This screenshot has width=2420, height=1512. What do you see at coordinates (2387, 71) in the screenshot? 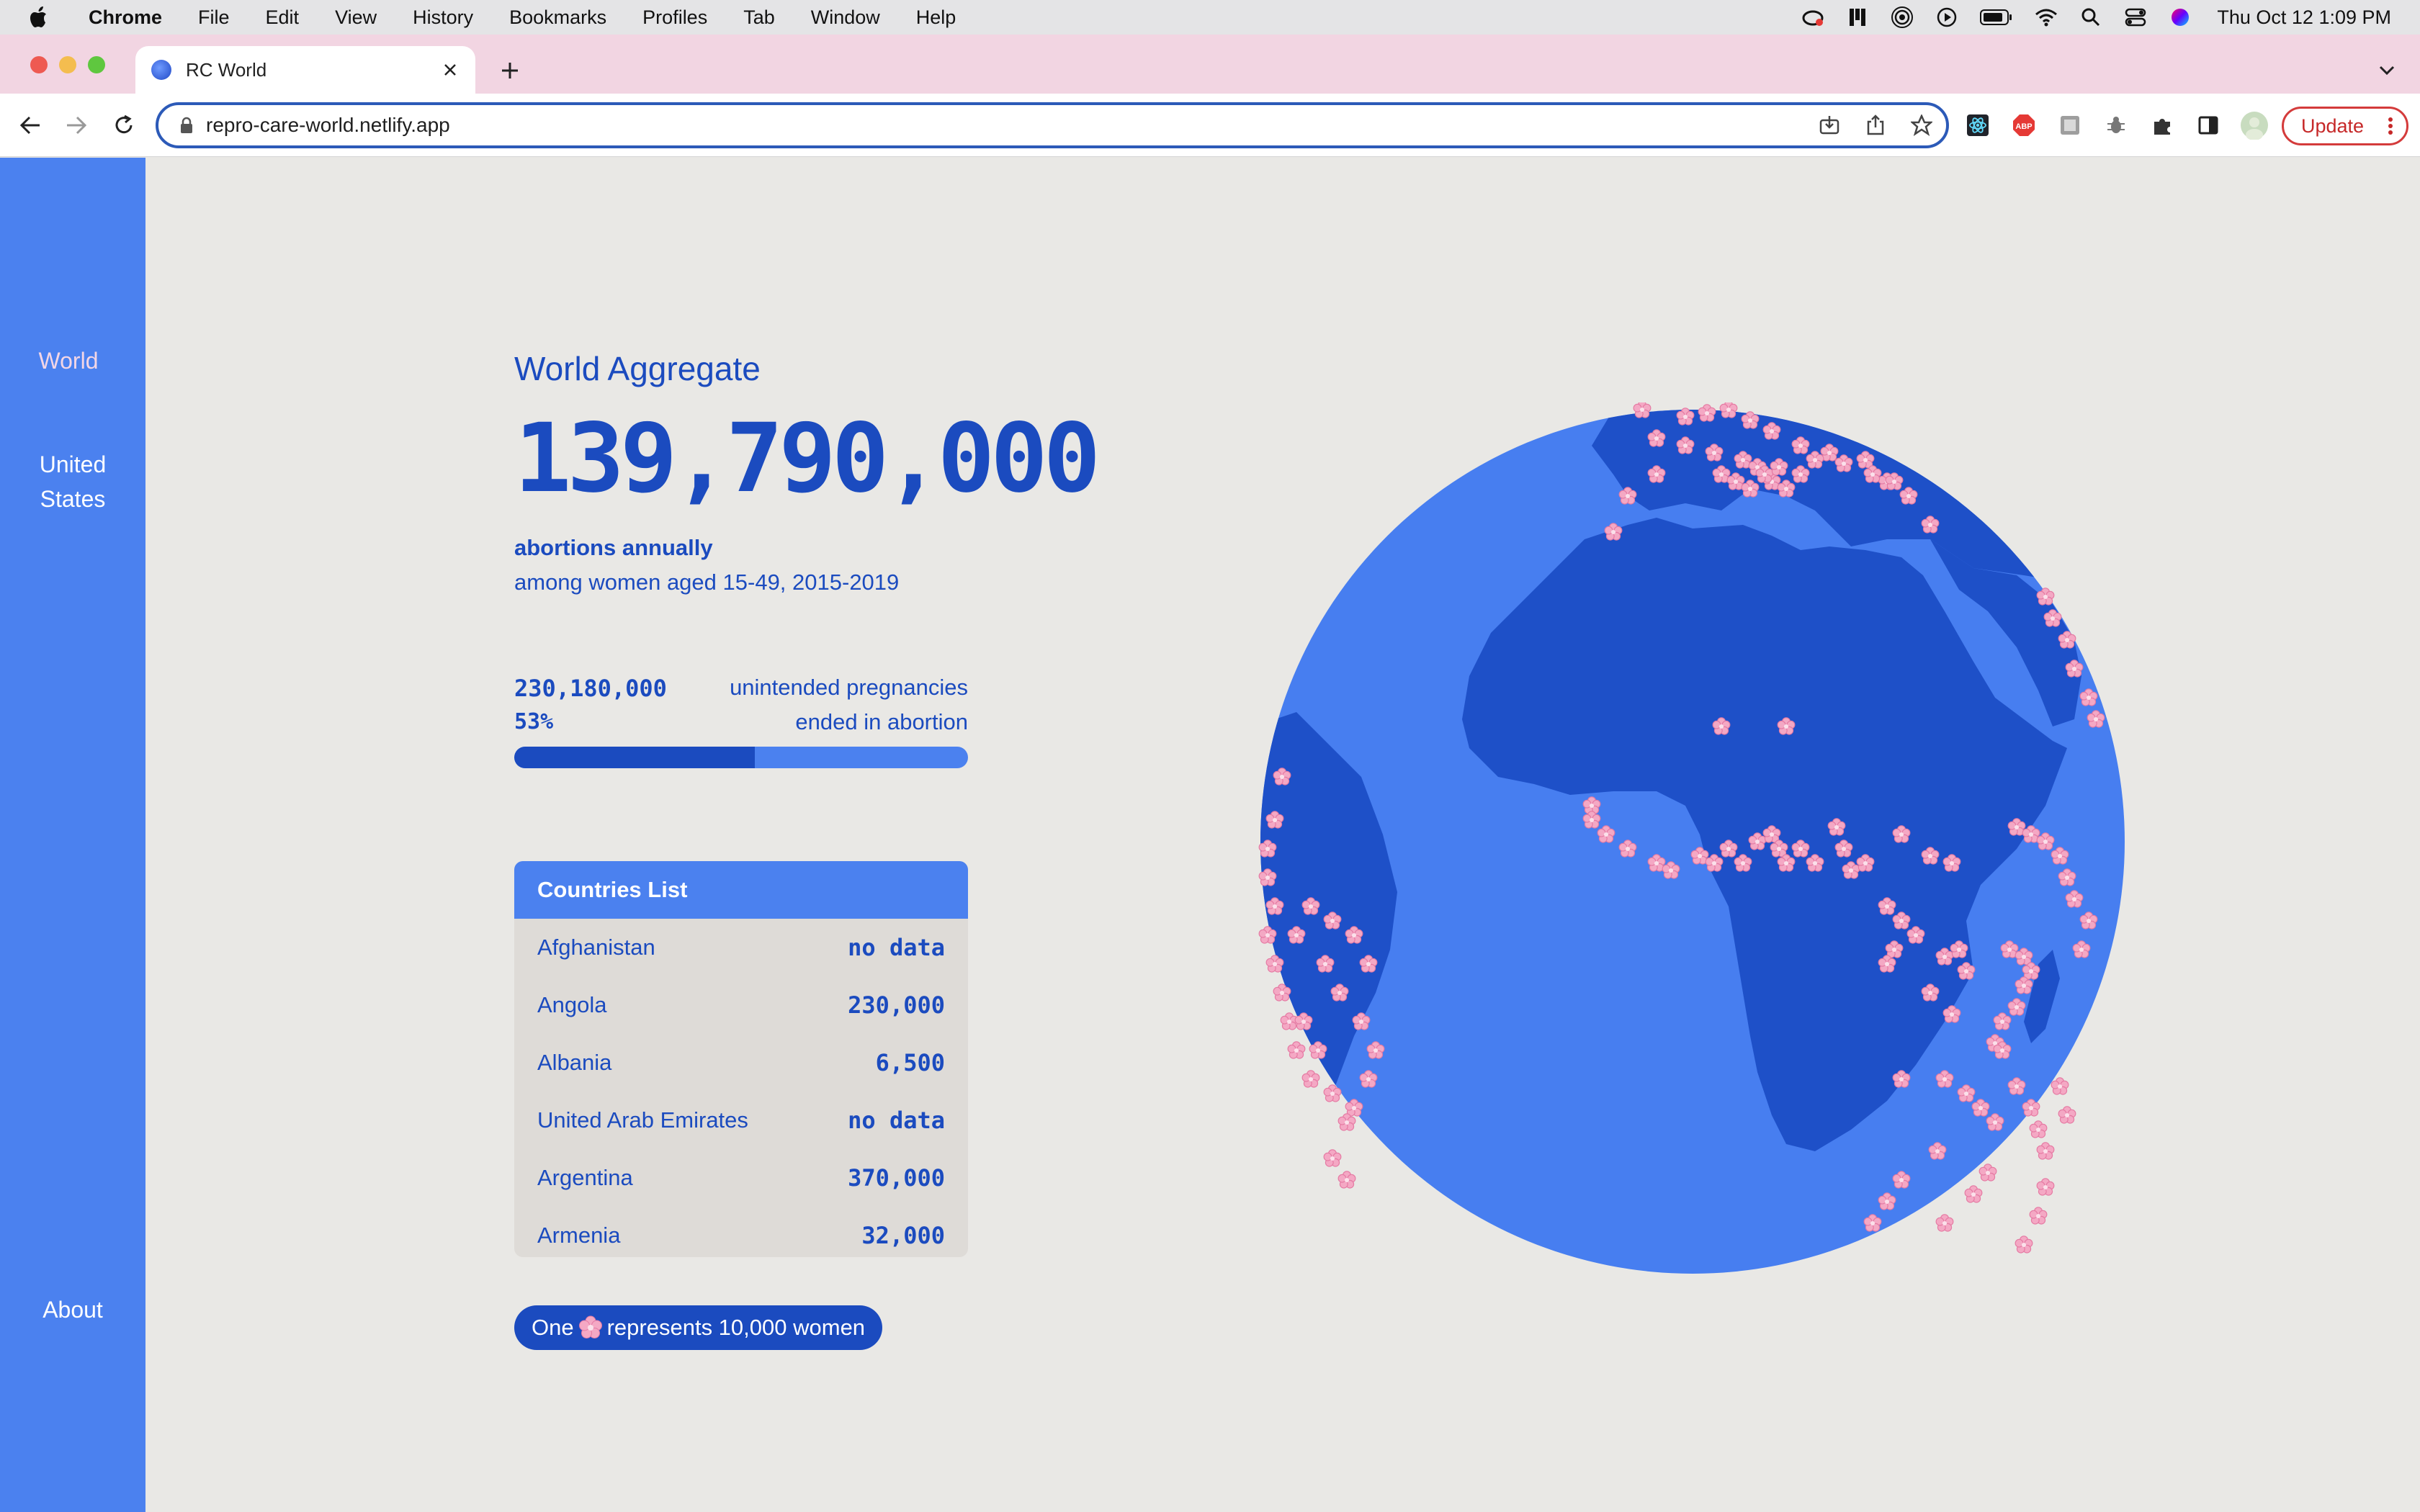
I see `tab-search-chevron-icon` at bounding box center [2387, 71].